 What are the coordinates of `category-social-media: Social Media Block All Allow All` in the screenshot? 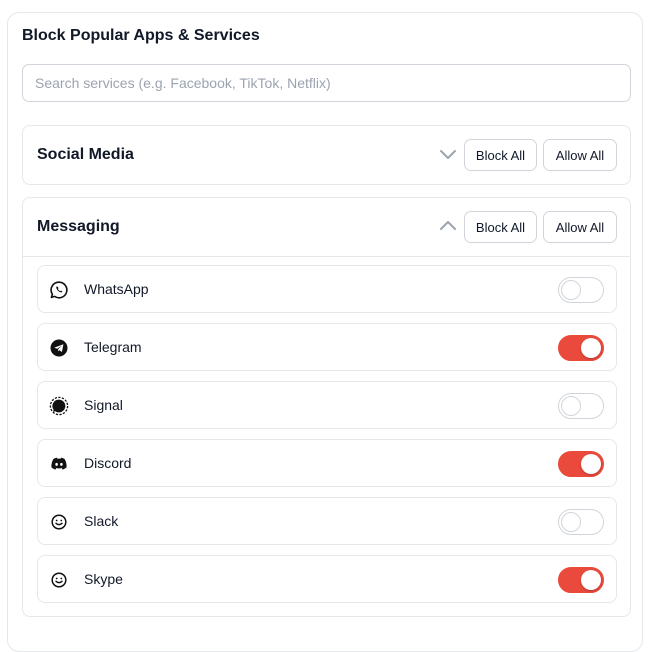 It's located at (326, 155).